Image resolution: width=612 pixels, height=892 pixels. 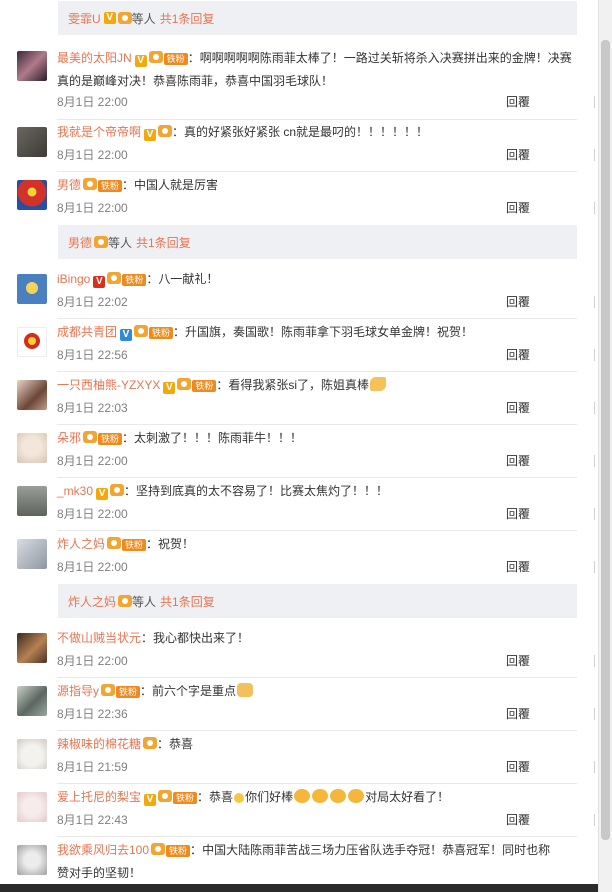 What do you see at coordinates (99, 638) in the screenshot?
I see `comment-username: 不做山贼当状元` at bounding box center [99, 638].